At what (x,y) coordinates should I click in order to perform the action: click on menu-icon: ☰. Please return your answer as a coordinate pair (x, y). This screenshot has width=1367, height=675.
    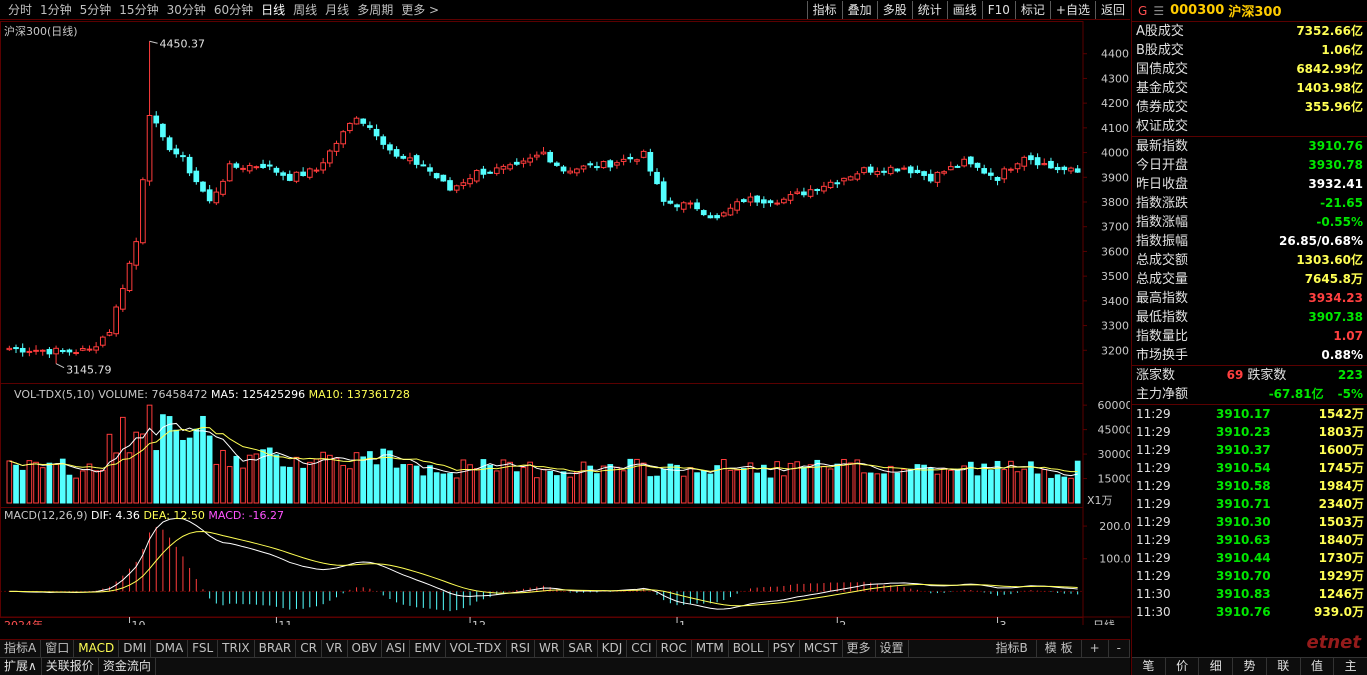
    Looking at the image, I should click on (1158, 11).